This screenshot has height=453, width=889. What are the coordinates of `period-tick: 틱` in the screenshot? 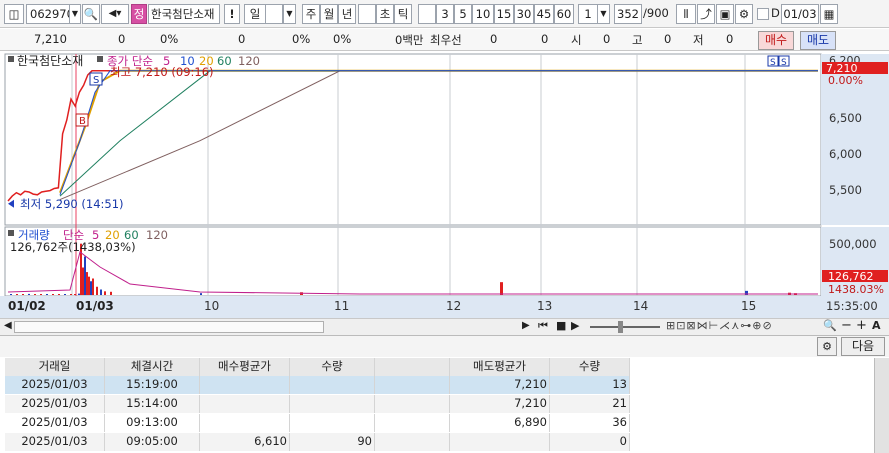 It's located at (403, 14).